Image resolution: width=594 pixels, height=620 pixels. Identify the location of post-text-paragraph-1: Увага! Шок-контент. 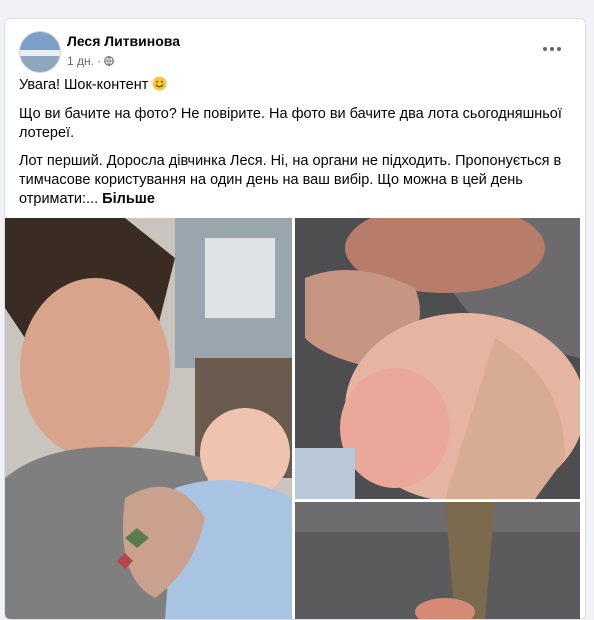
(295, 85).